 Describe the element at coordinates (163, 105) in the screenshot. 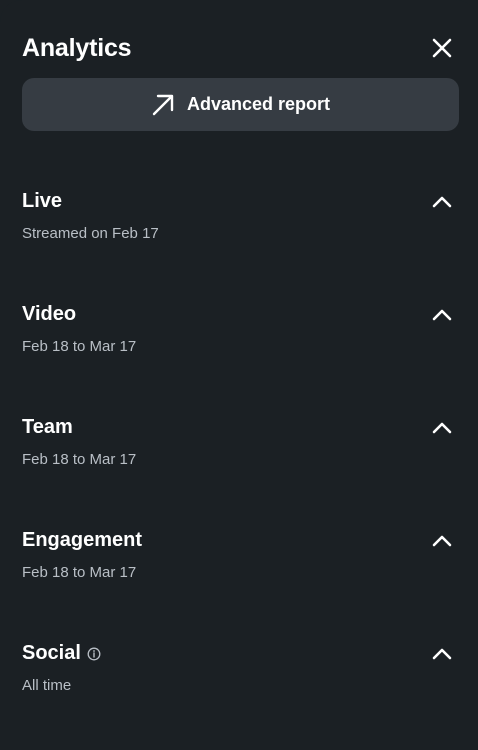

I see `arrow-up-right-icon` at that location.